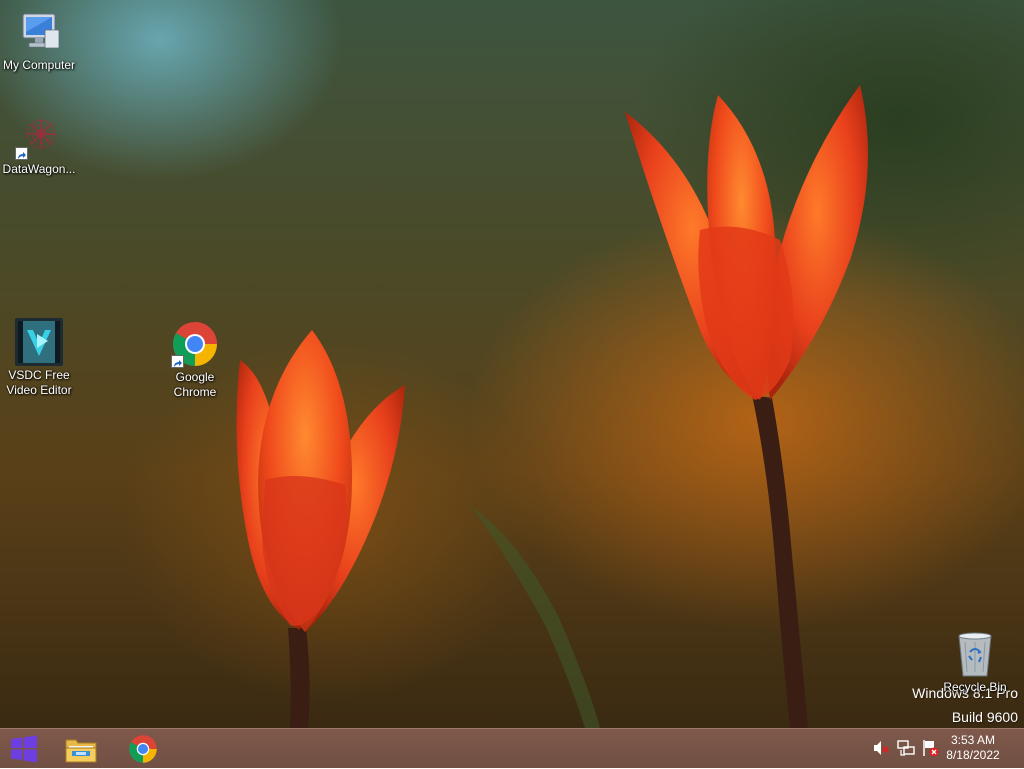  Describe the element at coordinates (906, 748) in the screenshot. I see `network-icon` at that location.